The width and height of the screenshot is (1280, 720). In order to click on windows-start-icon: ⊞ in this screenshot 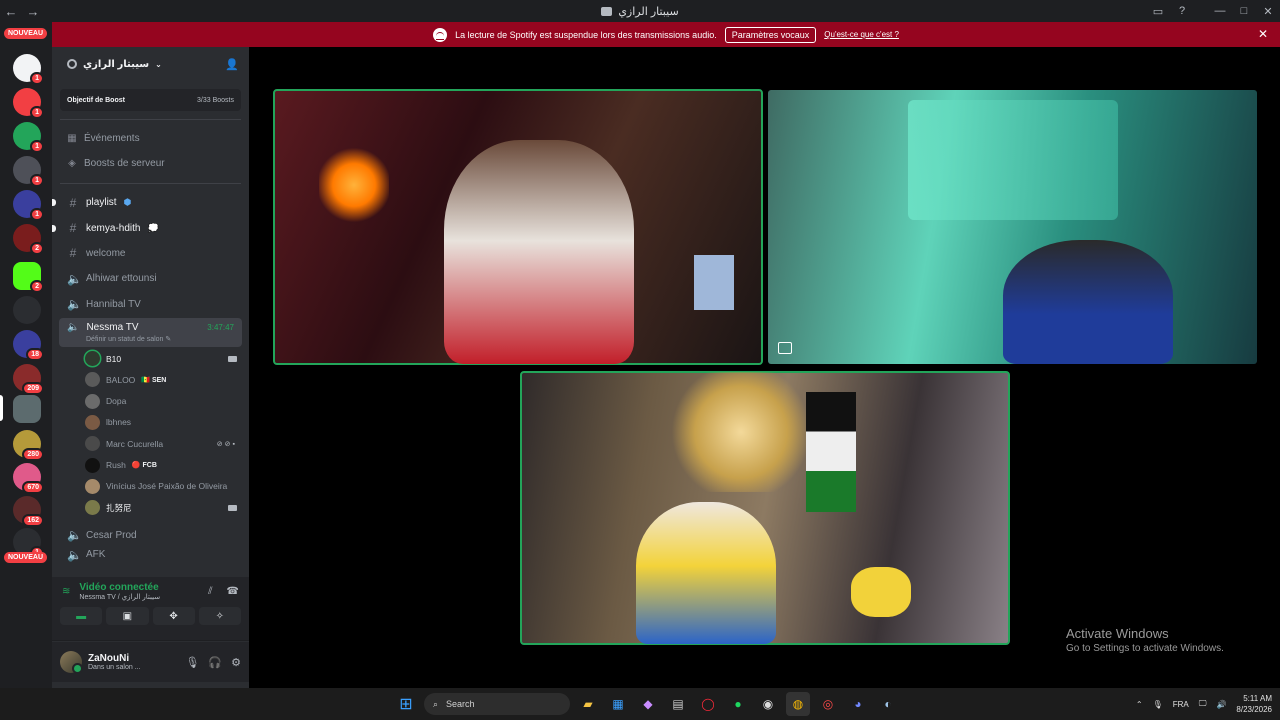, I will do `click(406, 704)`.